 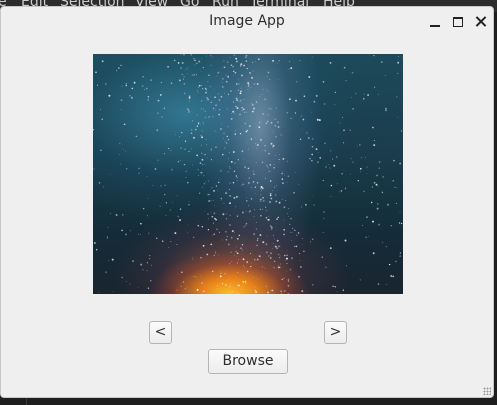 I want to click on next-image-button: >, so click(x=335, y=332).